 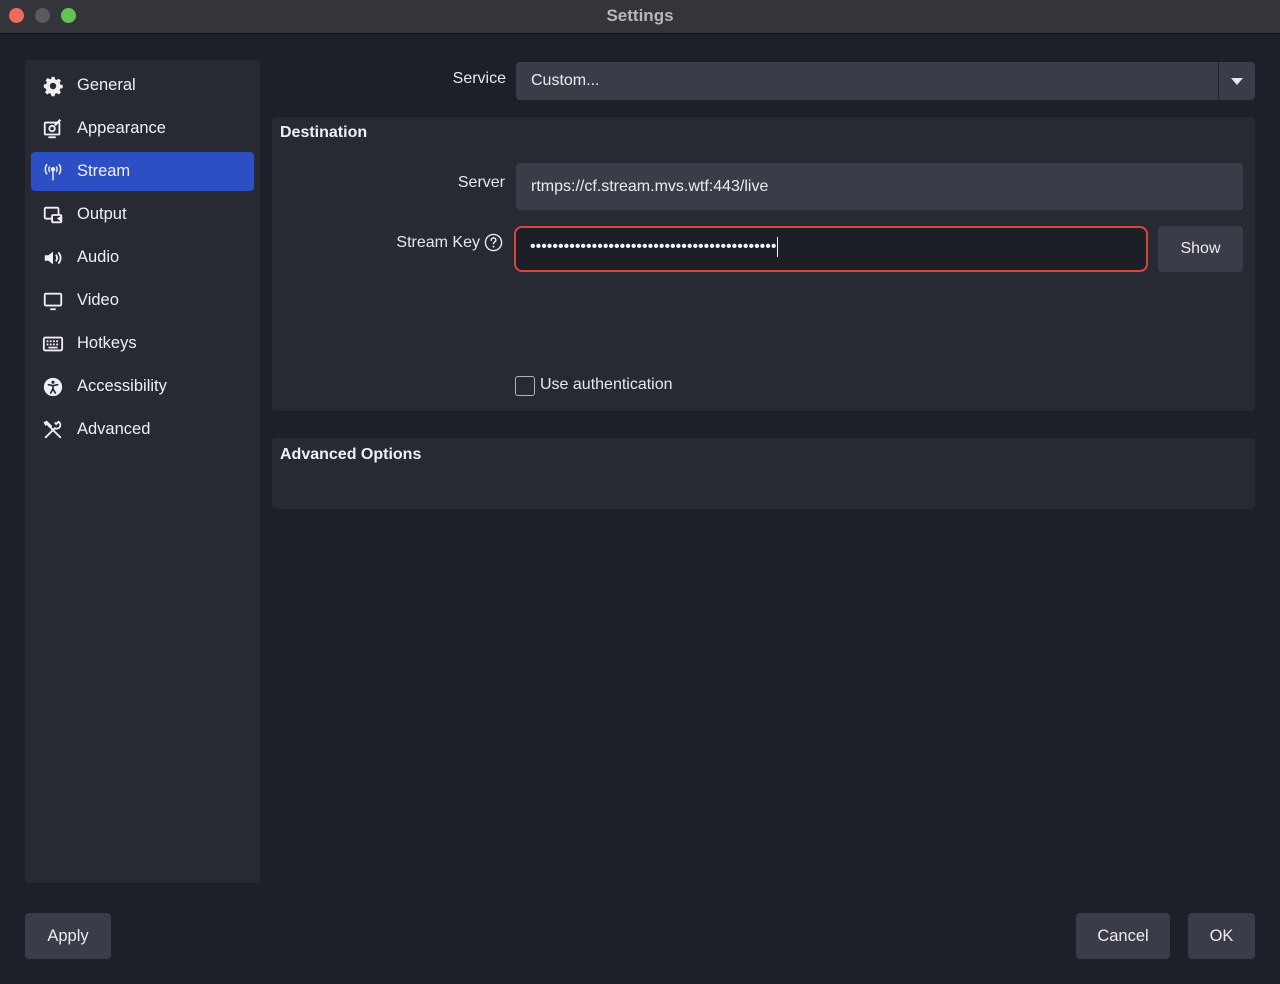 What do you see at coordinates (53, 344) in the screenshot?
I see `keyboard-icon` at bounding box center [53, 344].